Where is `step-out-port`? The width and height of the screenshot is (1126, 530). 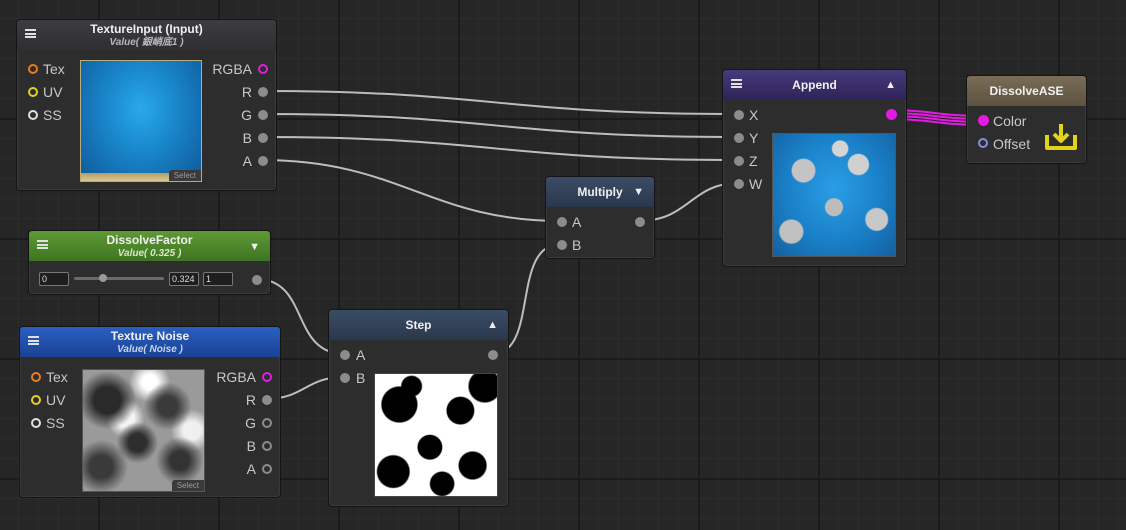
step-out-port is located at coordinates (493, 355).